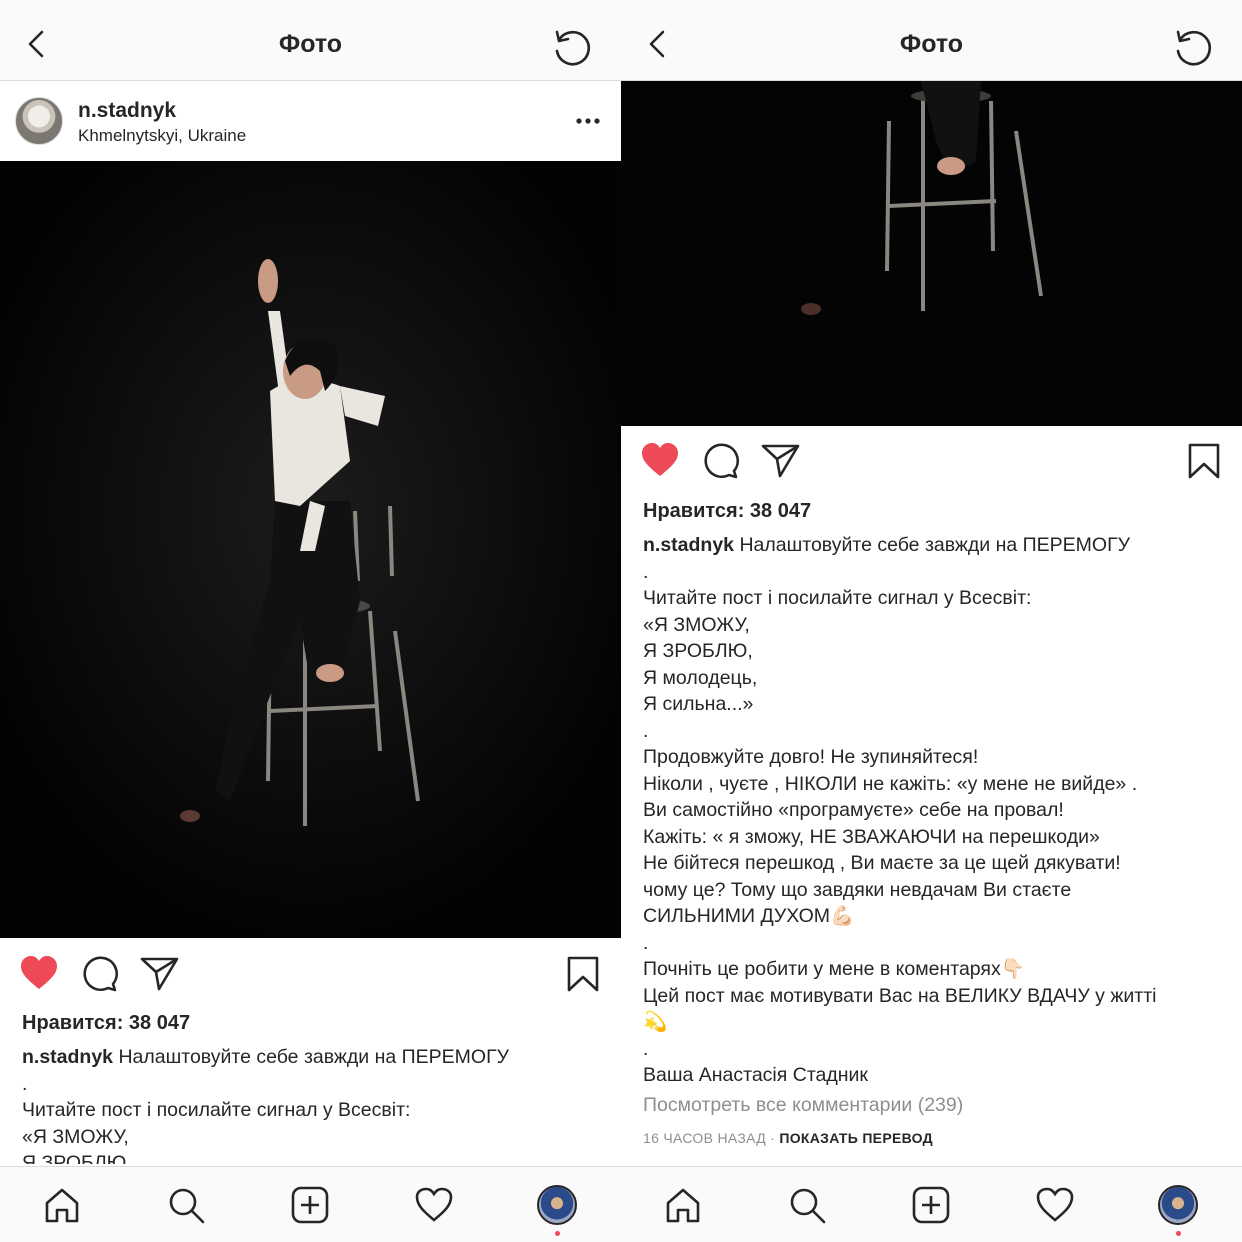  I want to click on post-timestamp: 16 ЧАСОВ НАЗАД, so click(704, 1138).